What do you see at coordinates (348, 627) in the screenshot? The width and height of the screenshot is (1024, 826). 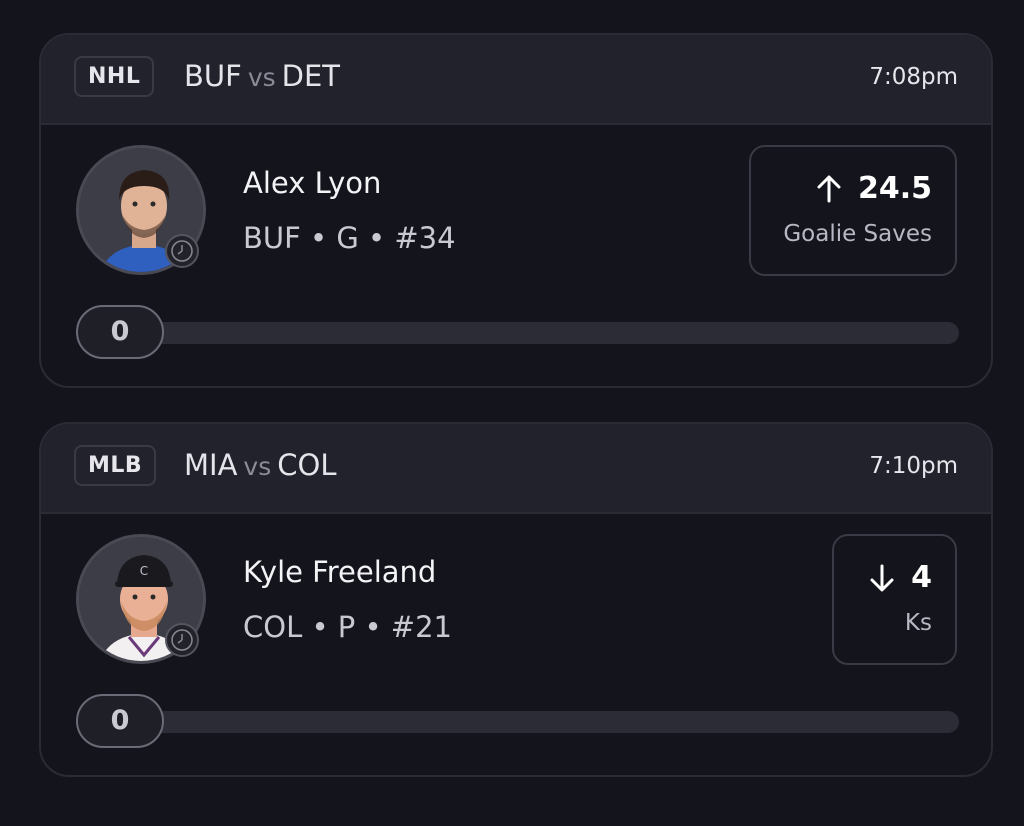 I see `player-meta: COL • P • #21` at bounding box center [348, 627].